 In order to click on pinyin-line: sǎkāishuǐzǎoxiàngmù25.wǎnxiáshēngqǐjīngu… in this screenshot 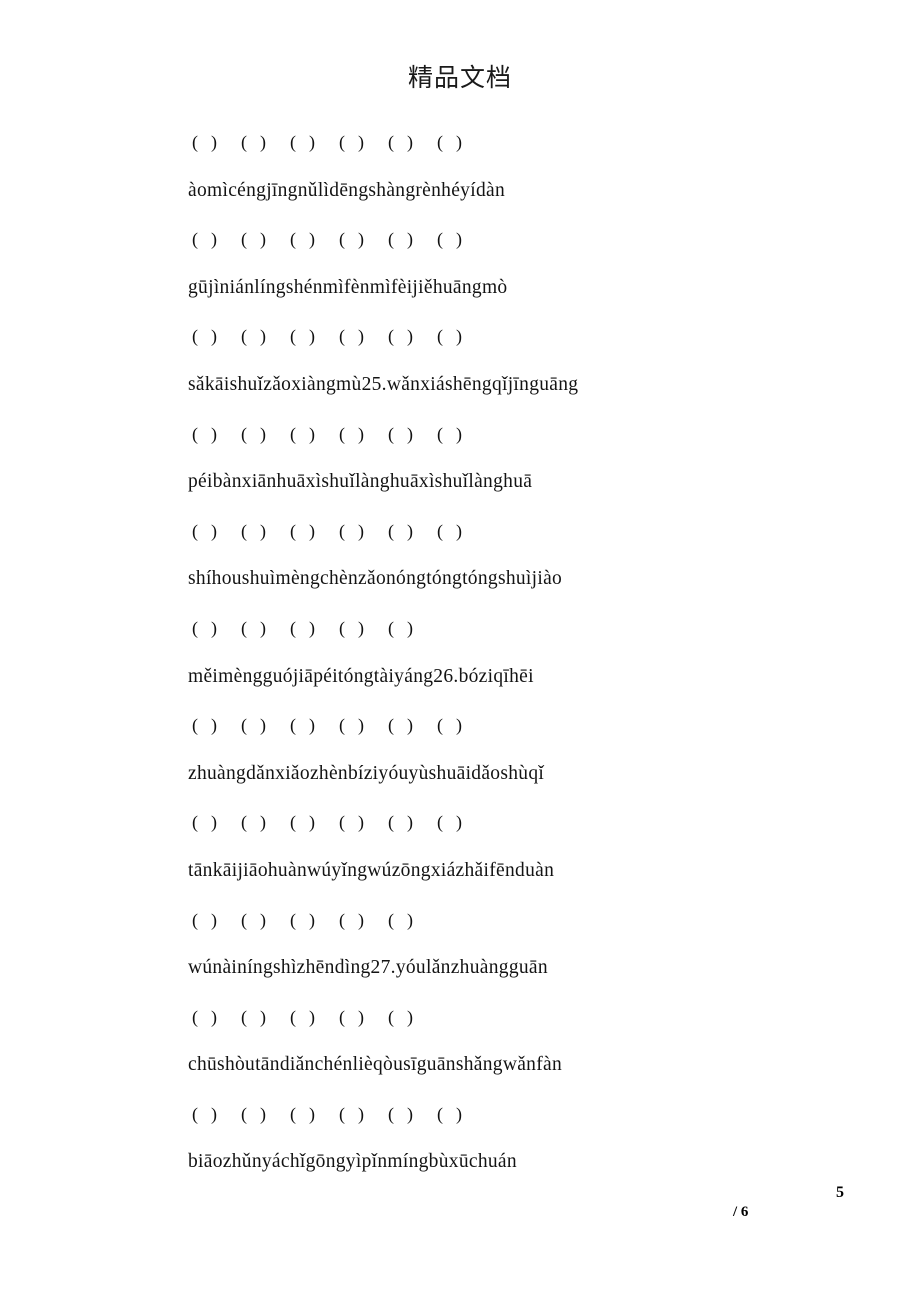, I will do `click(383, 384)`.